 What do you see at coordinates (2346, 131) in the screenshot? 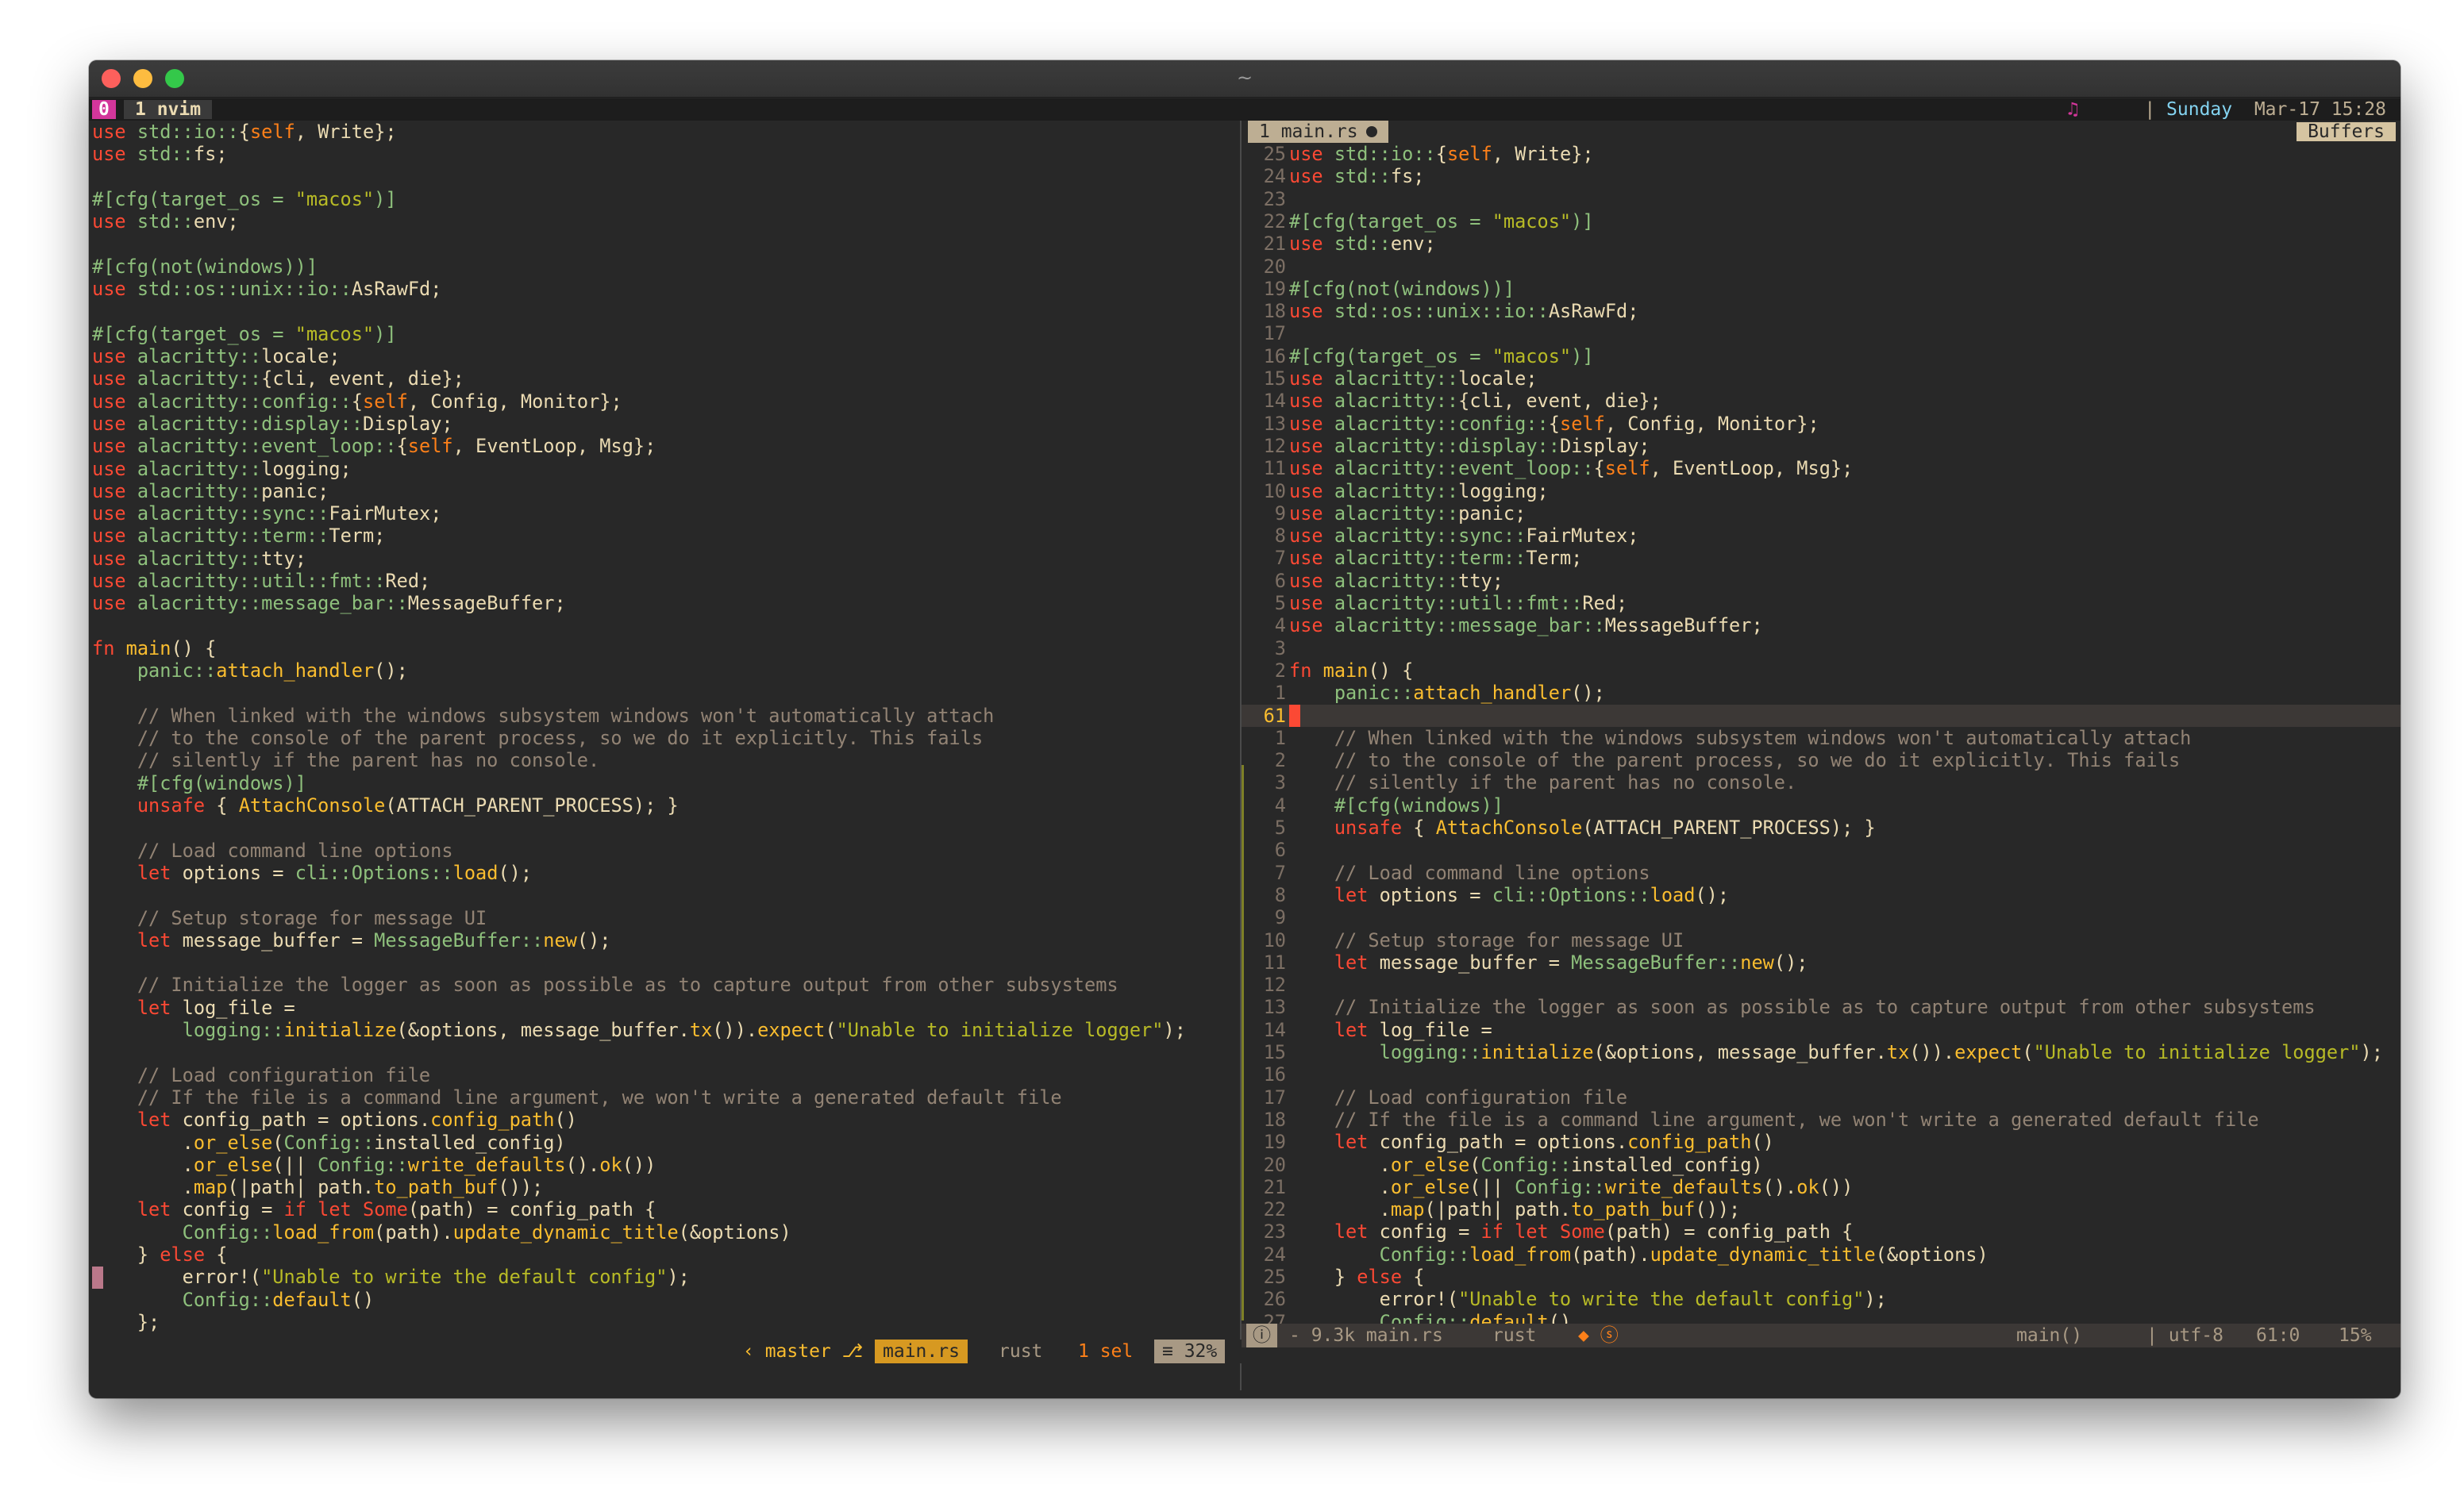
I see `buffers-button: Buffers` at bounding box center [2346, 131].